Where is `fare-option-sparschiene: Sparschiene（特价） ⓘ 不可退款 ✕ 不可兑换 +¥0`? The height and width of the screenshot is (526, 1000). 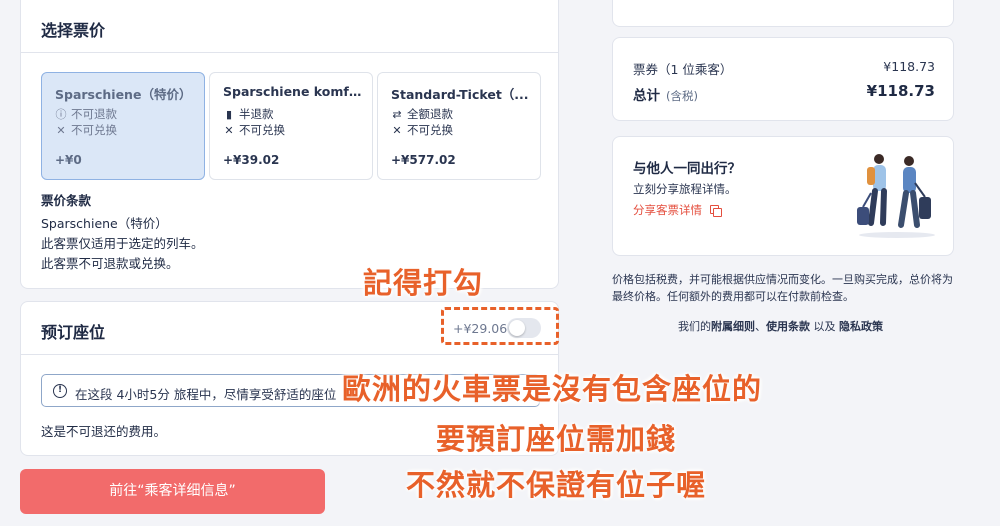
fare-option-sparschiene: Sparschiene（特价） ⓘ 不可退款 ✕ 不可兑换 +¥0 is located at coordinates (123, 126).